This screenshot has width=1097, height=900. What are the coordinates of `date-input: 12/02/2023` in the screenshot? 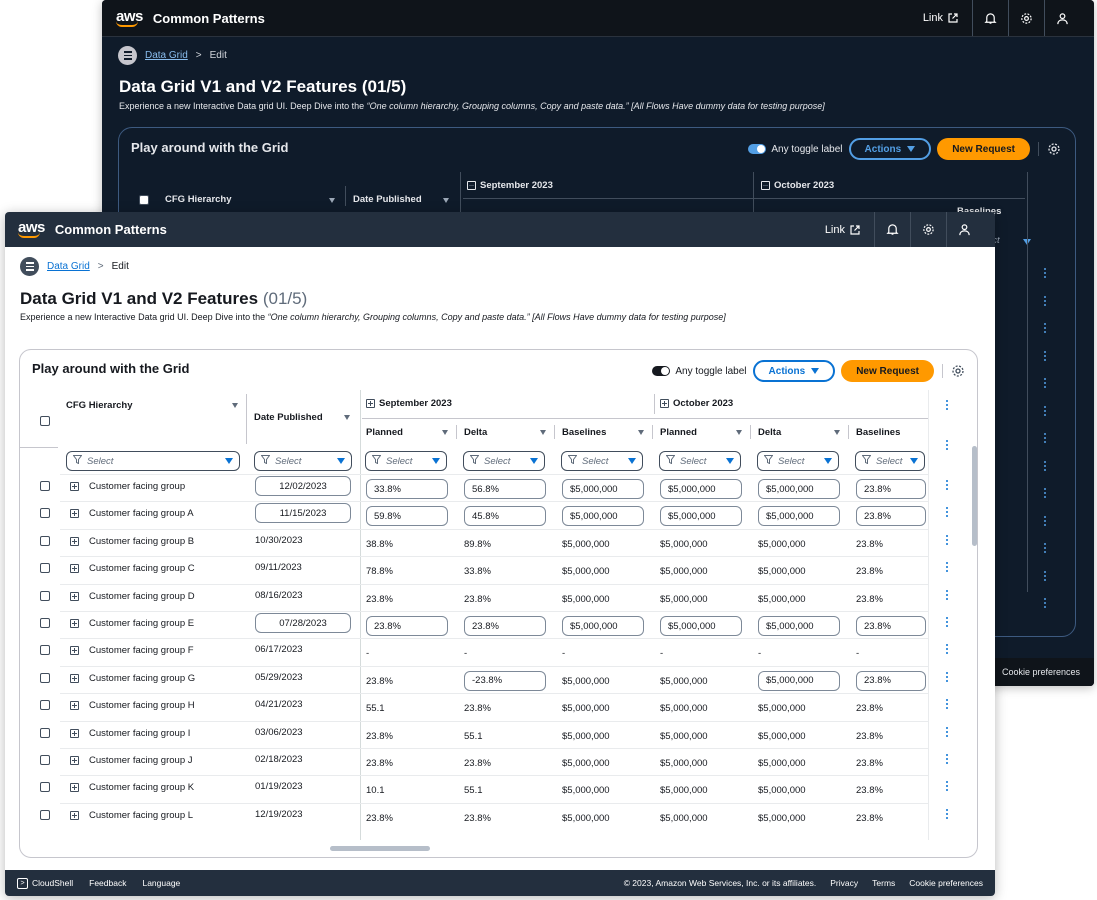 It's located at (303, 486).